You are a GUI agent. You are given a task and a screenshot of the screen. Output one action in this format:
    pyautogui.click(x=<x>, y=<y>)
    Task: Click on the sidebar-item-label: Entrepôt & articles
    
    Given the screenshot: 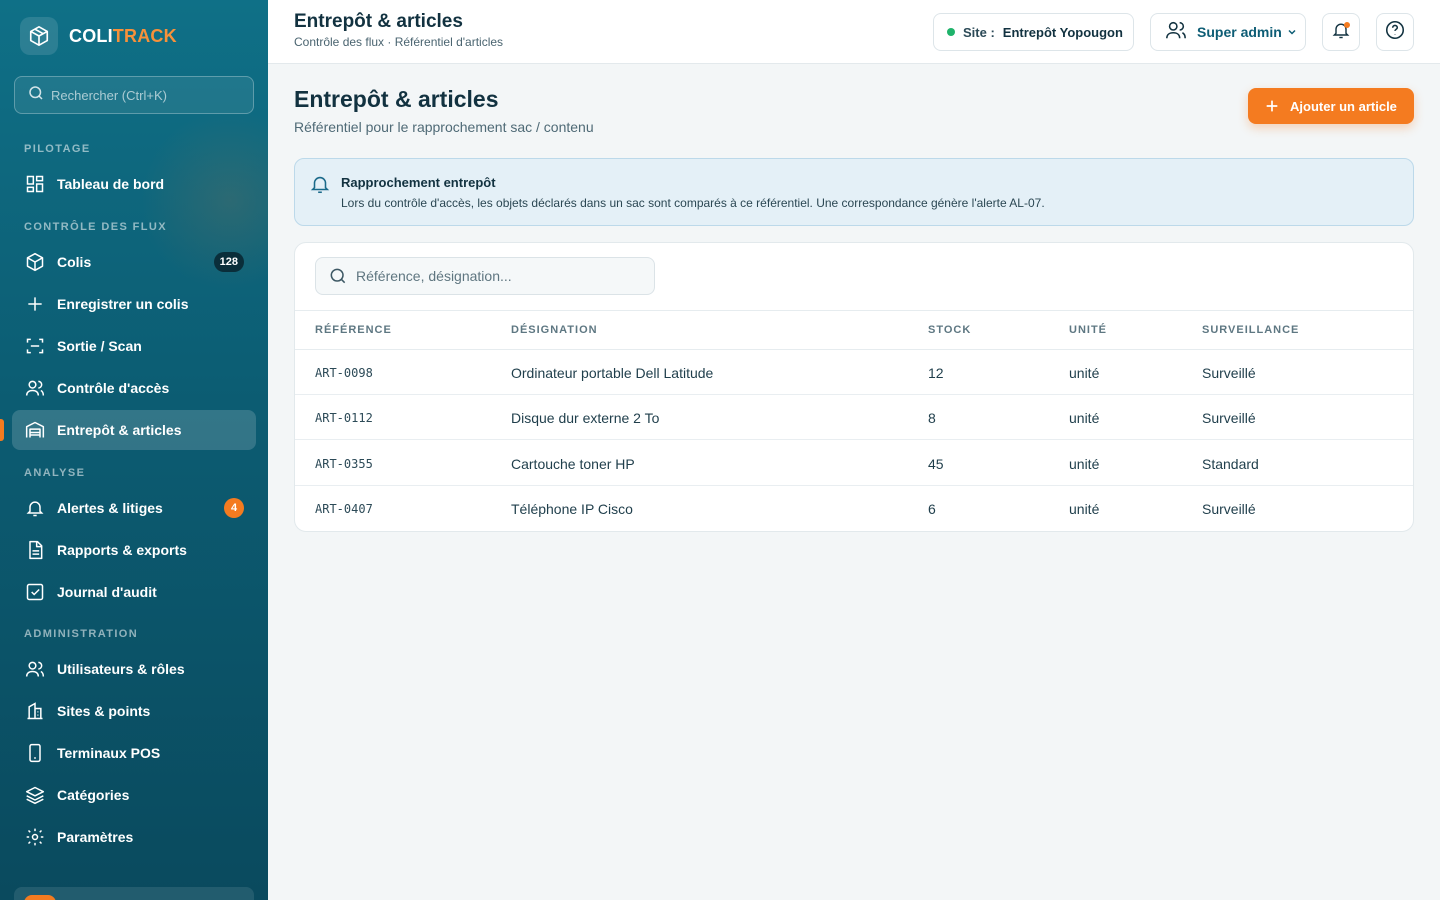 What is the action you would take?
    pyautogui.click(x=119, y=430)
    